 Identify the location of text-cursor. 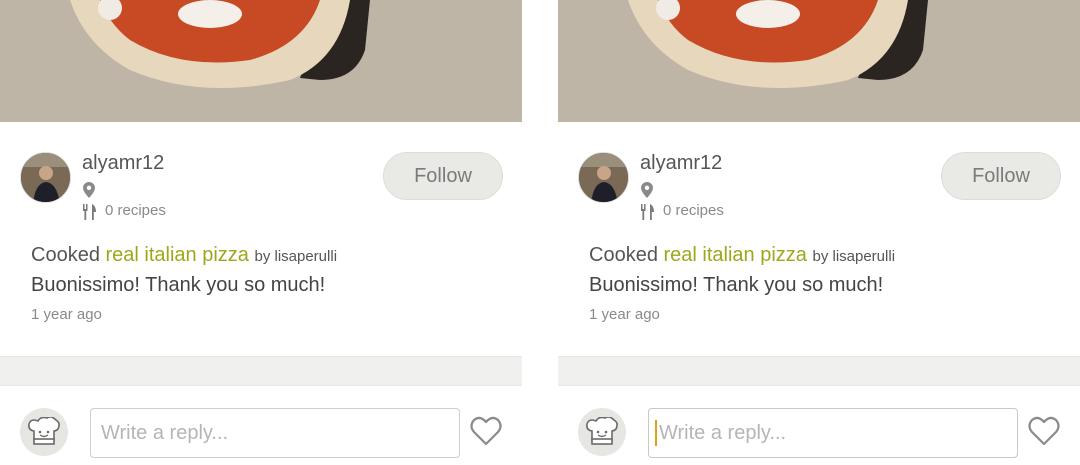
(656, 433).